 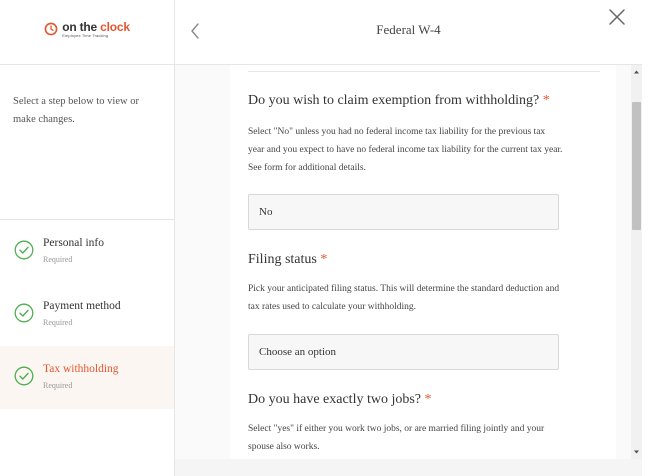 What do you see at coordinates (636, 262) in the screenshot?
I see `vertical-scrollbar` at bounding box center [636, 262].